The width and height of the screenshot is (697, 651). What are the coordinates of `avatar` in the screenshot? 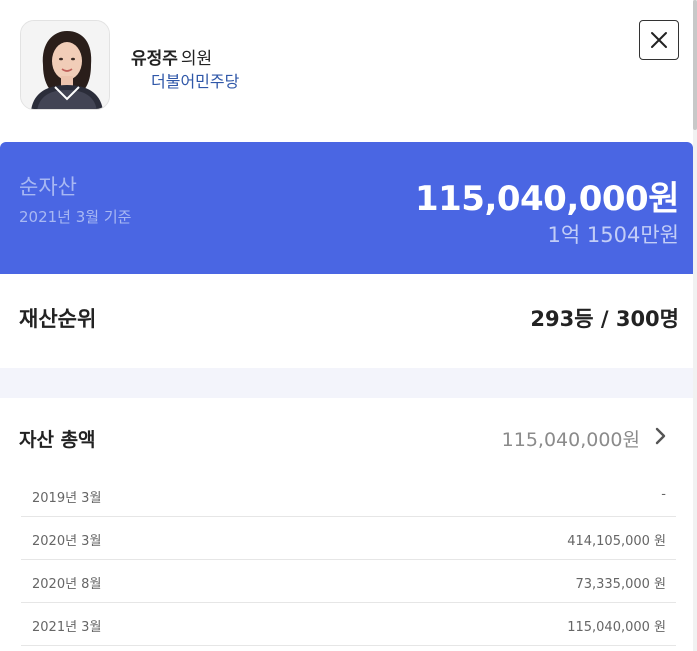 It's located at (65, 65).